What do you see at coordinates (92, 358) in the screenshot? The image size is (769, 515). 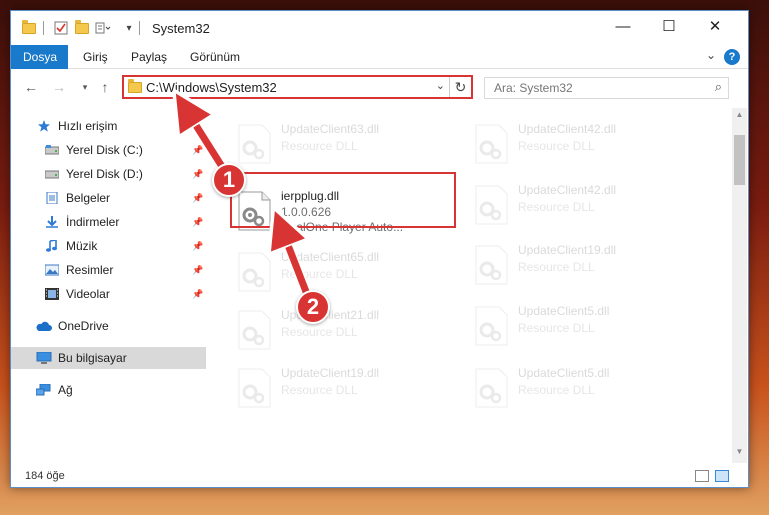 I see `sidebar-item-label: Bu bilgisayar` at bounding box center [92, 358].